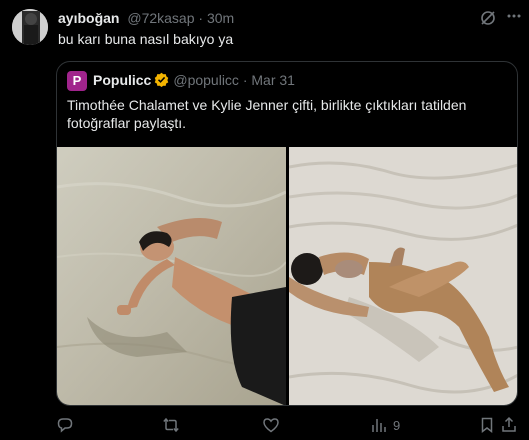 Image resolution: width=529 pixels, height=440 pixels. Describe the element at coordinates (220, 18) in the screenshot. I see `tweet-time: 30m` at that location.